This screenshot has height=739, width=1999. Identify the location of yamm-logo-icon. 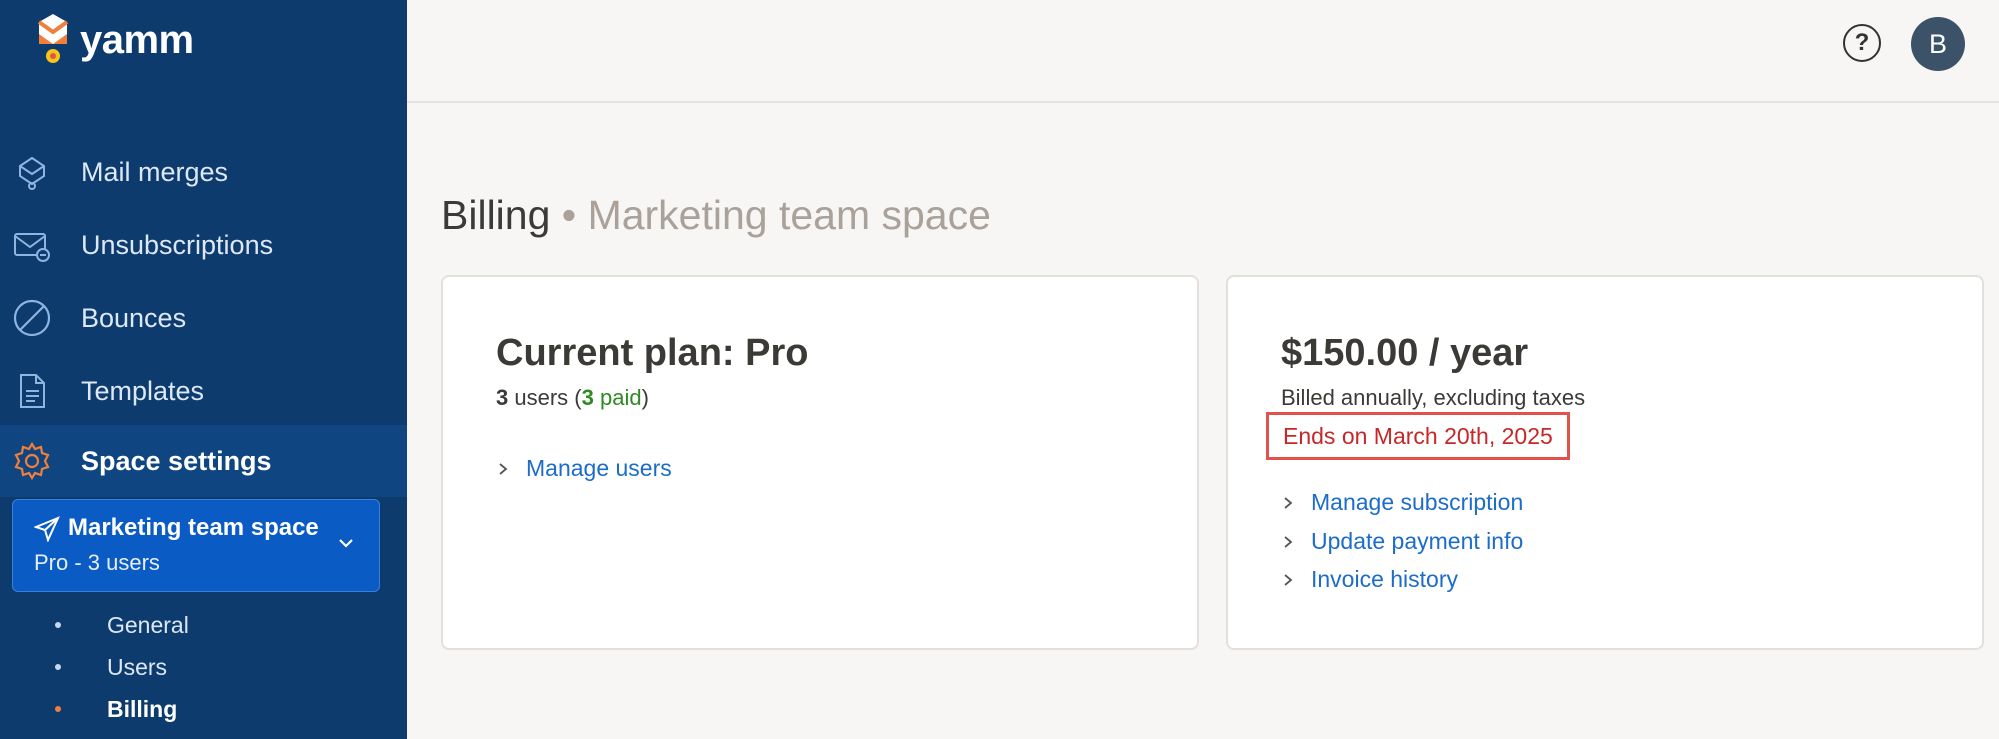
(53, 38).